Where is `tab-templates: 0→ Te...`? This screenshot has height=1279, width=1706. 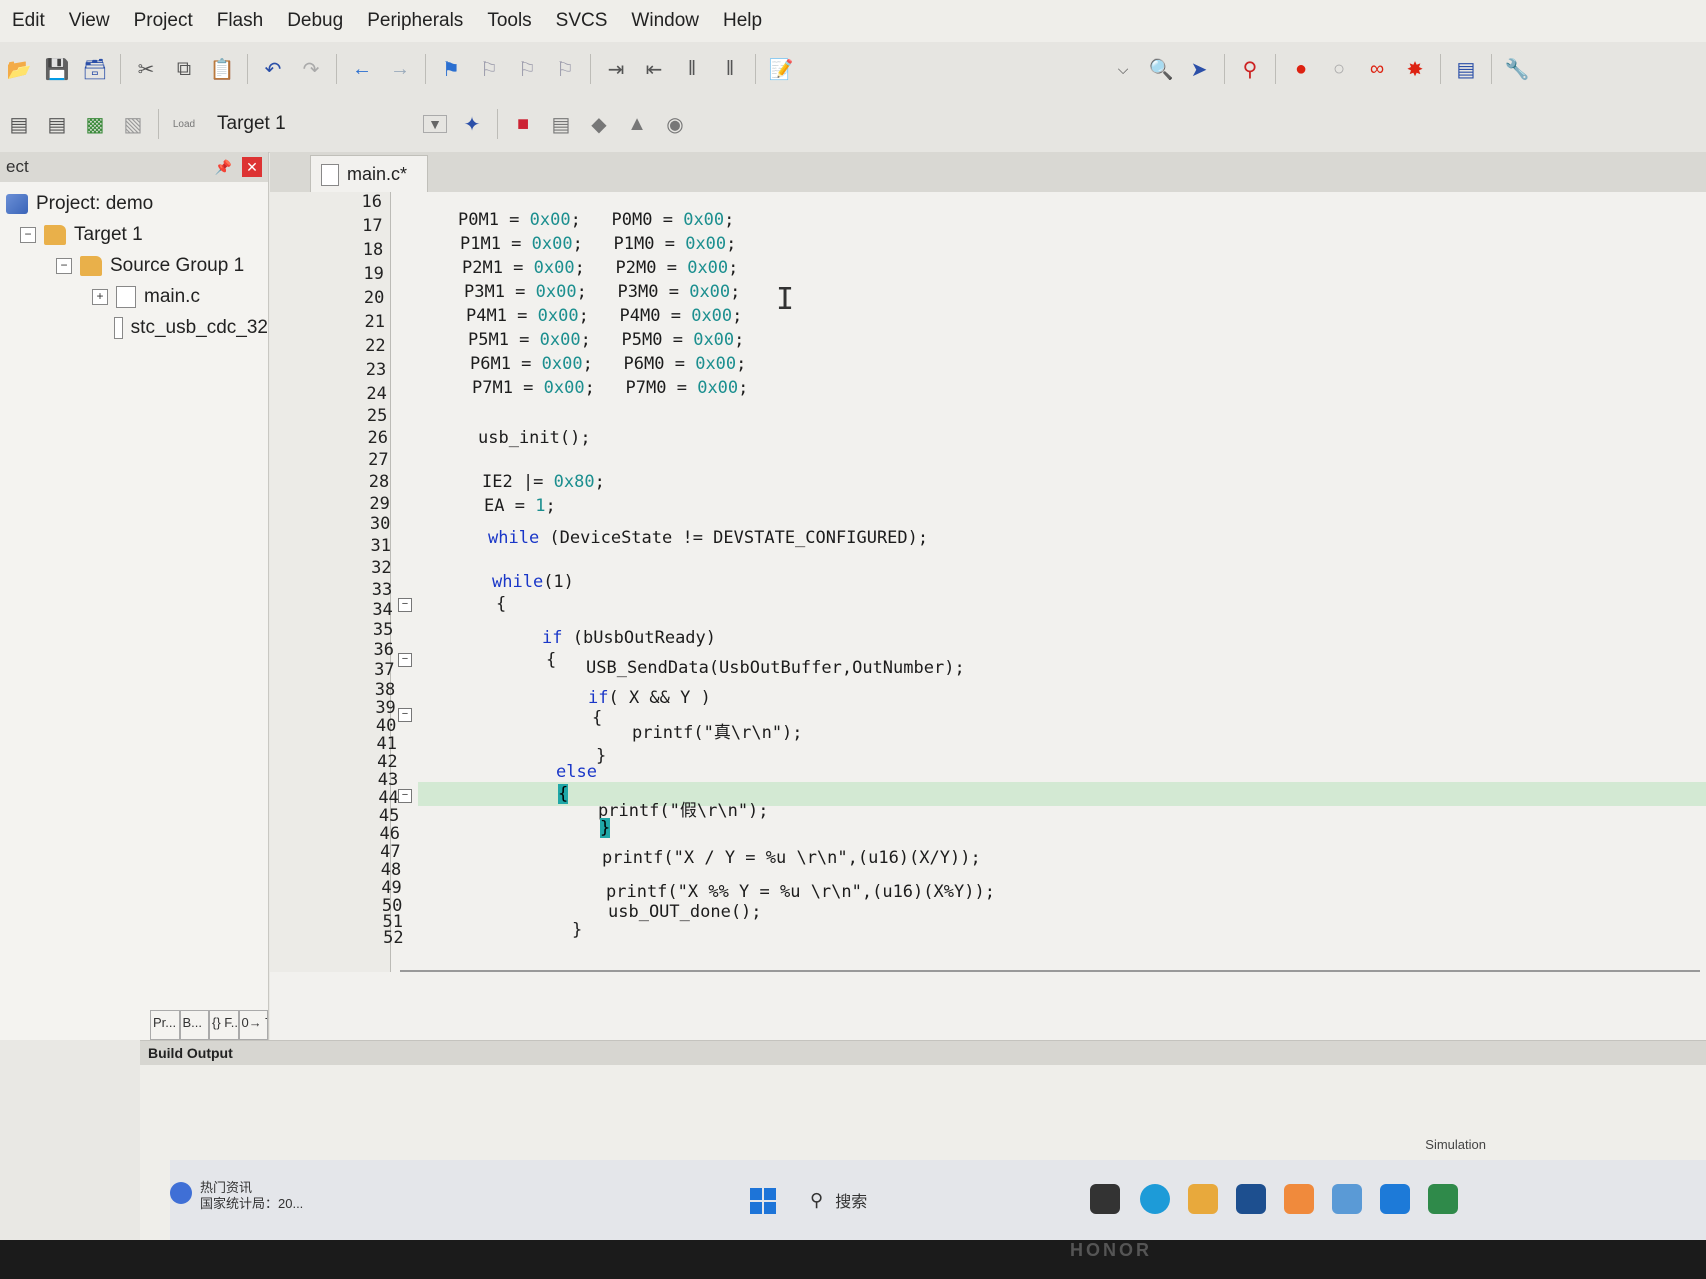
tab-templates: 0→ Te... is located at coordinates (253, 1025).